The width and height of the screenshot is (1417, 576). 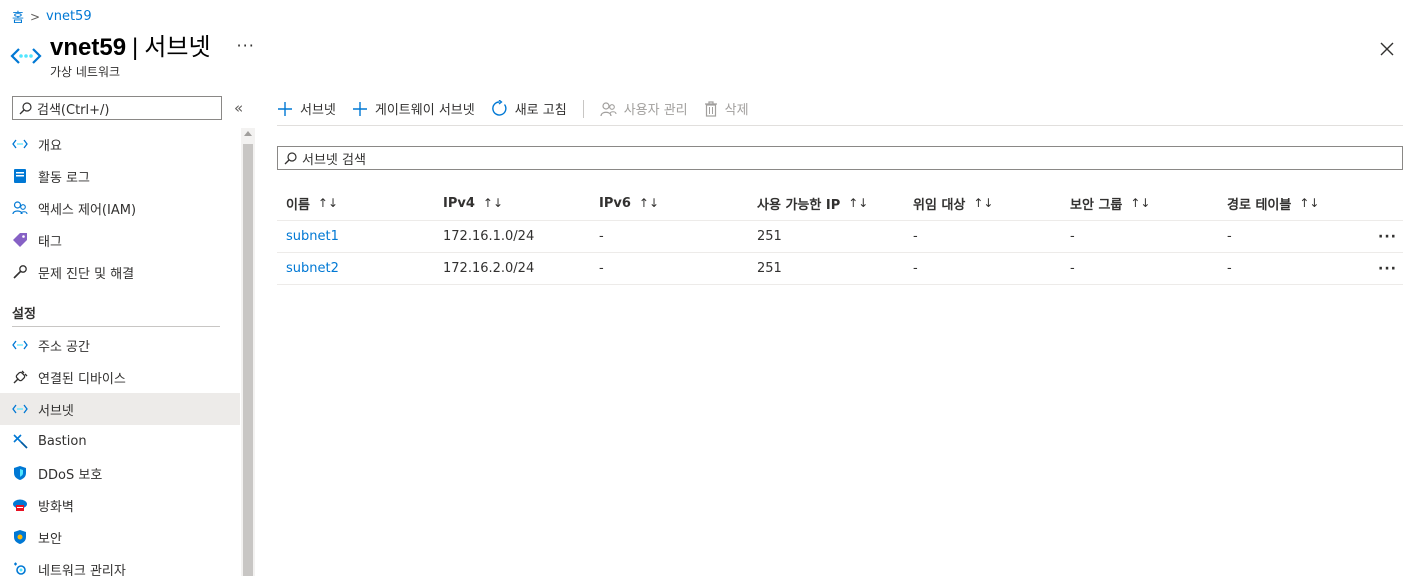 What do you see at coordinates (312, 236) in the screenshot?
I see `subnet-name-link: subnet1` at bounding box center [312, 236].